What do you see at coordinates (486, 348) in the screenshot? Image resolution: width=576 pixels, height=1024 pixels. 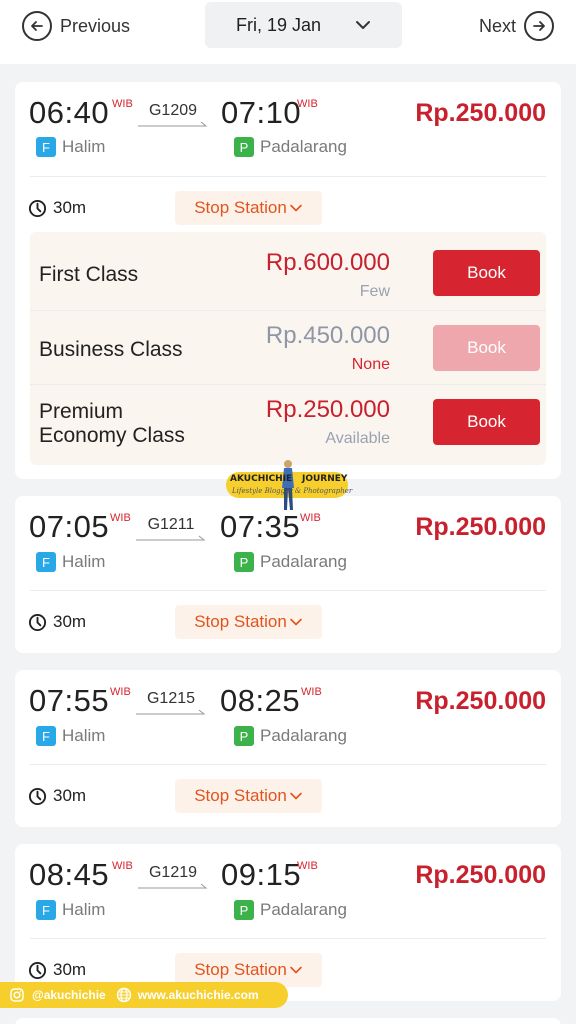 I see `book-button-disabled: Book` at bounding box center [486, 348].